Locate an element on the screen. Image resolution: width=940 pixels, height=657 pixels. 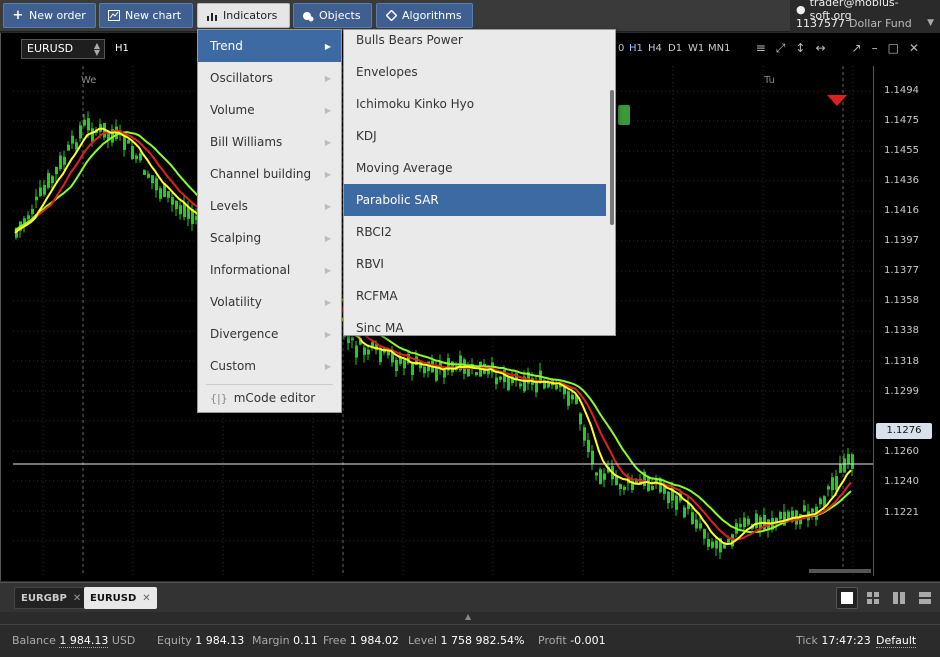
diagonal-icon: ⤢ is located at coordinates (781, 48).